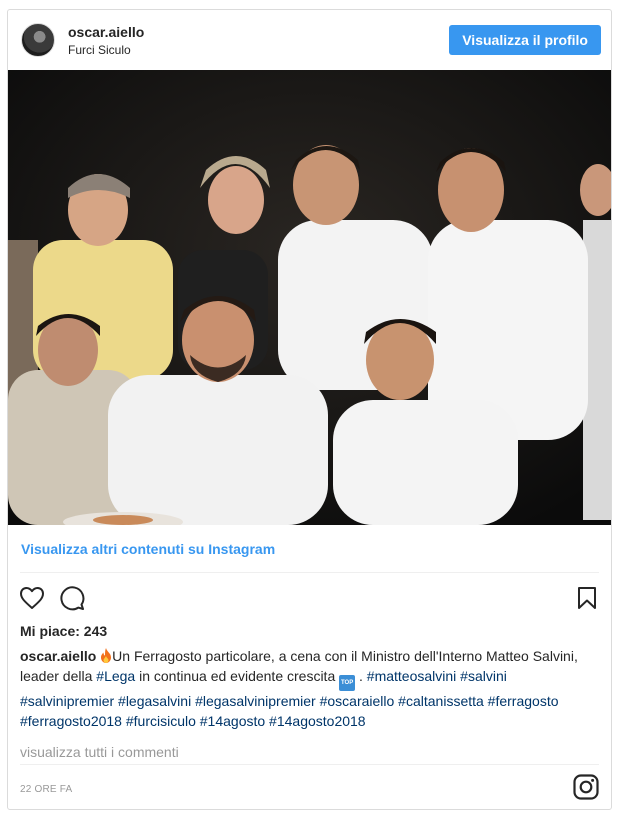  What do you see at coordinates (63, 631) in the screenshot?
I see `likes-count: Mi piace: 243` at bounding box center [63, 631].